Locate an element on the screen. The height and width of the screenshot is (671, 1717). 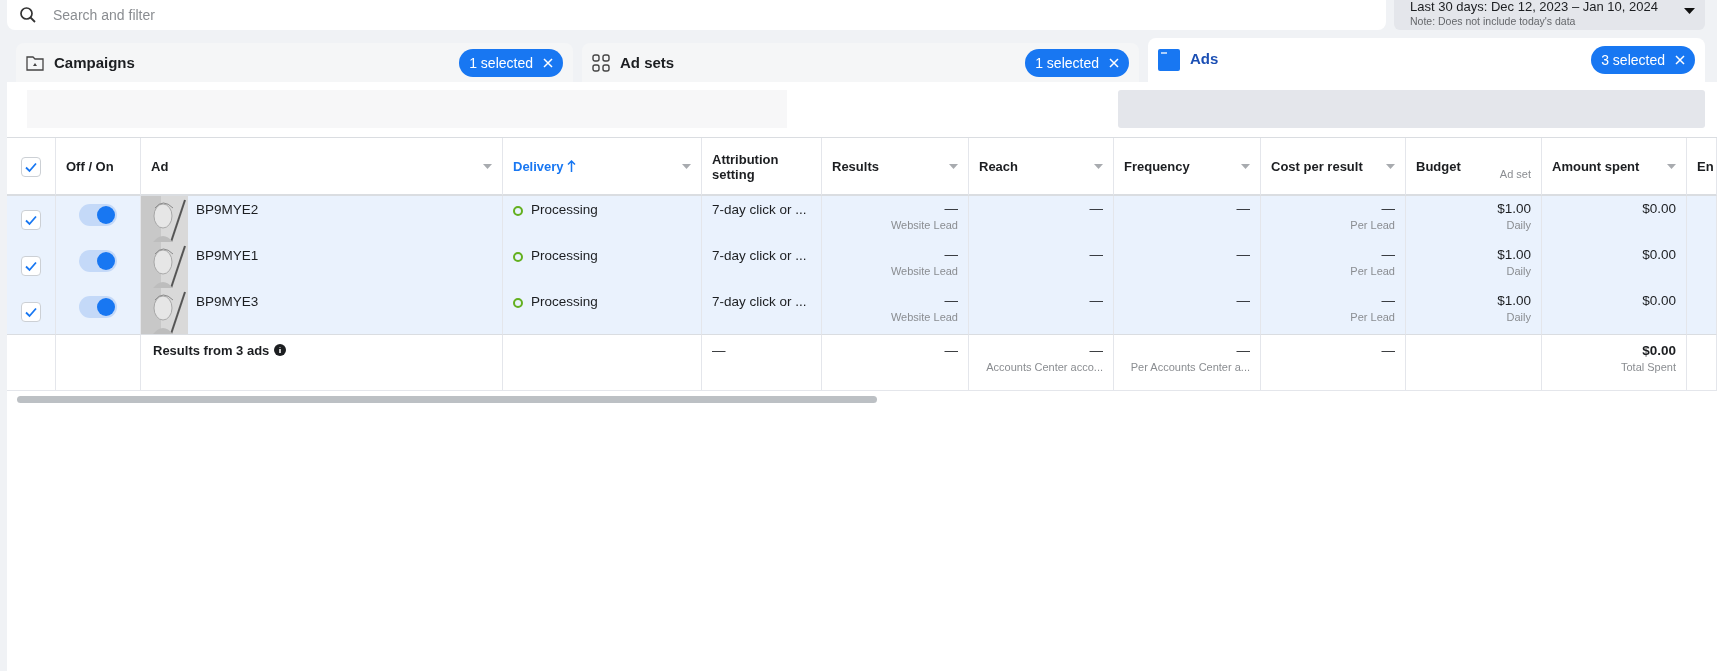
window-icon is located at coordinates (1169, 60).